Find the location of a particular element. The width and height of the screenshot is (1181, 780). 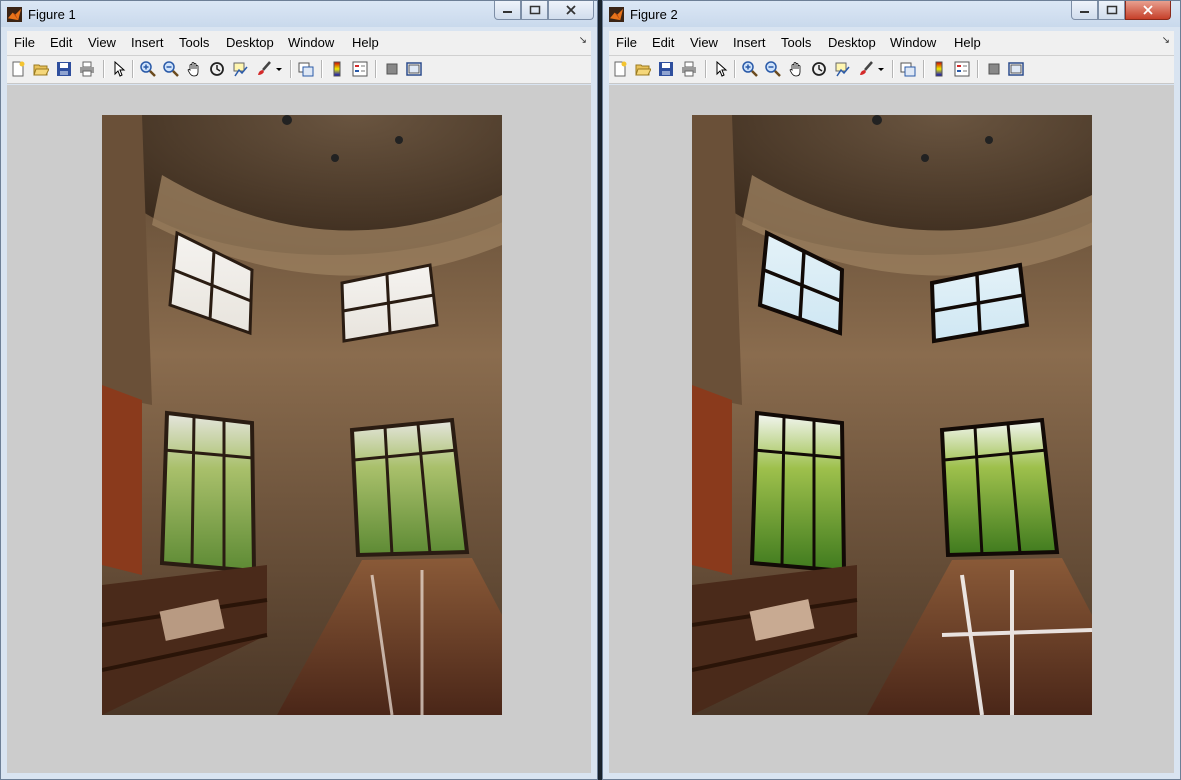

title-bar: Figure 2 is located at coordinates (891, 14).